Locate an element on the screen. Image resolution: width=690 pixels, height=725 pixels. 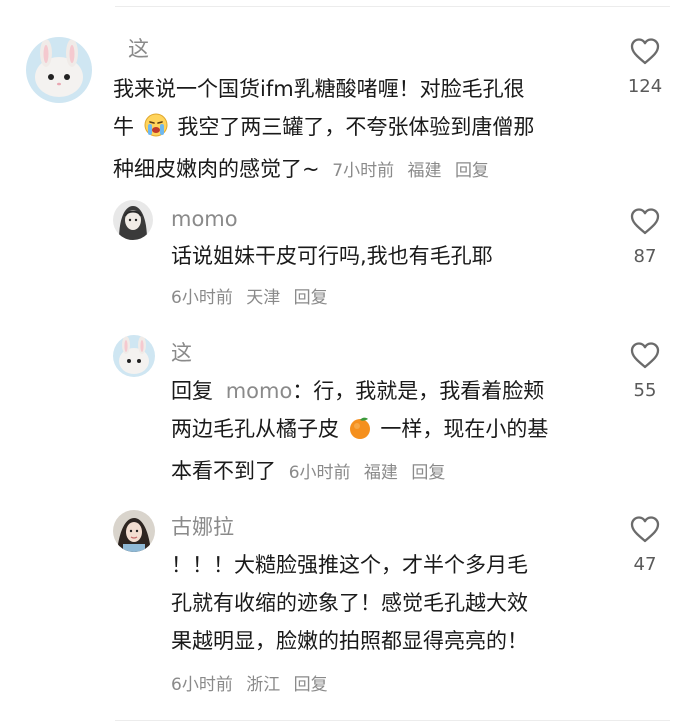
comment-line: 孔就有收缩的迹象了！感觉毛孔越大效 is located at coordinates (349, 603).